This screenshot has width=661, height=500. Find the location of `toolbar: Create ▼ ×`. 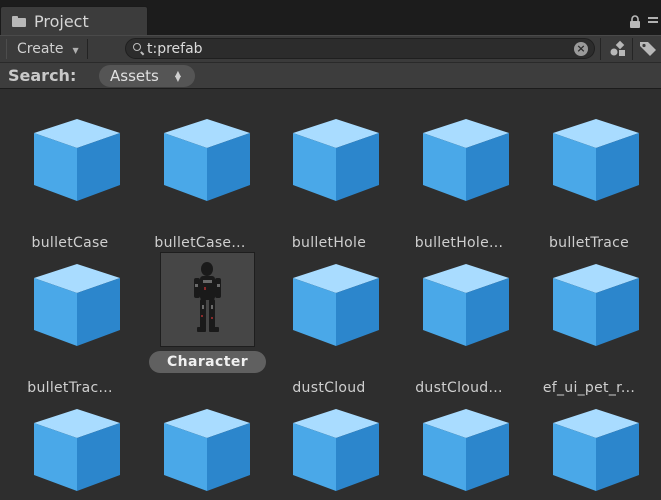

toolbar: Create ▼ × is located at coordinates (330, 48).